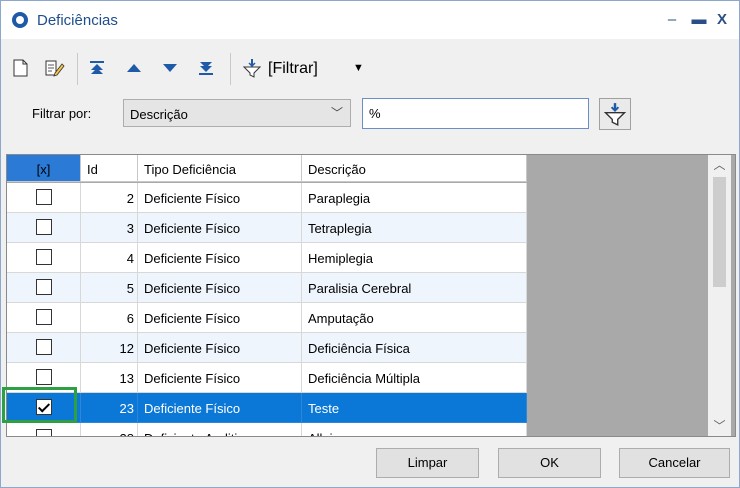 The width and height of the screenshot is (740, 488). What do you see at coordinates (134, 68) in the screenshot?
I see `previous-record-icon` at bounding box center [134, 68].